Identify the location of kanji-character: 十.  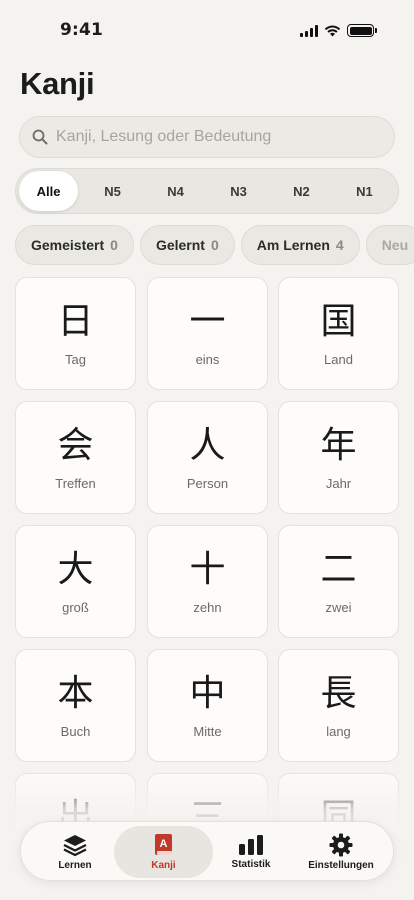
(207, 569).